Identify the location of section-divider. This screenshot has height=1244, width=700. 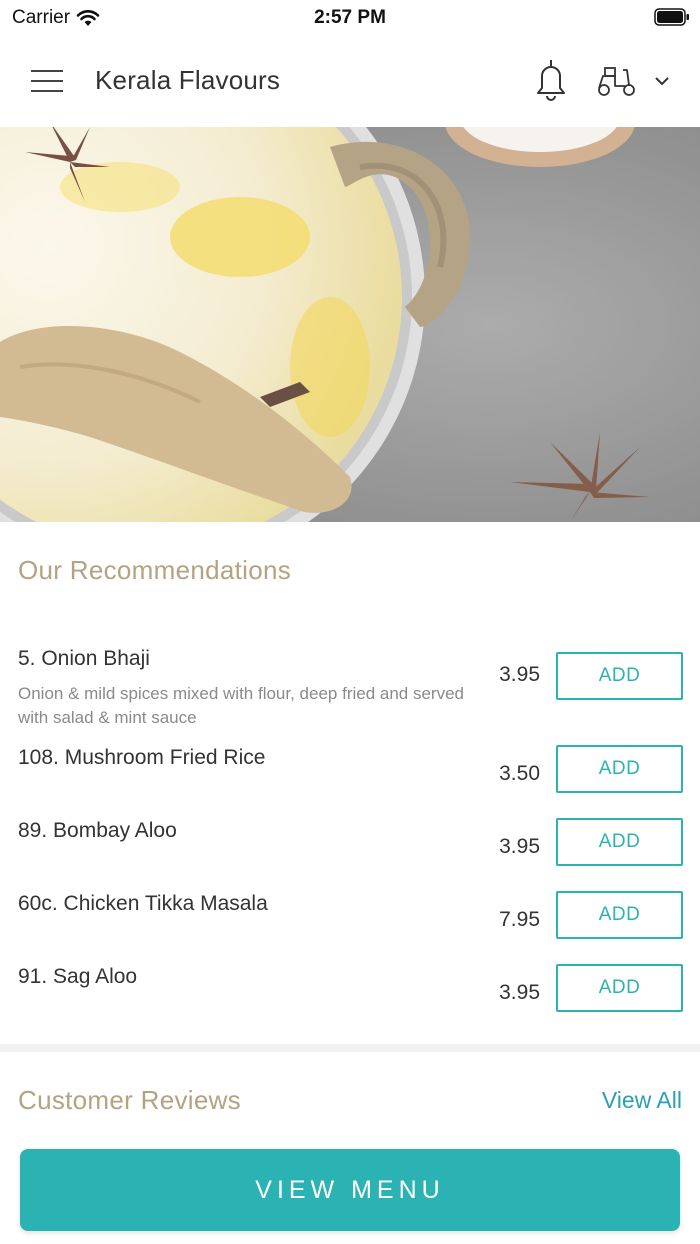
(350, 1048).